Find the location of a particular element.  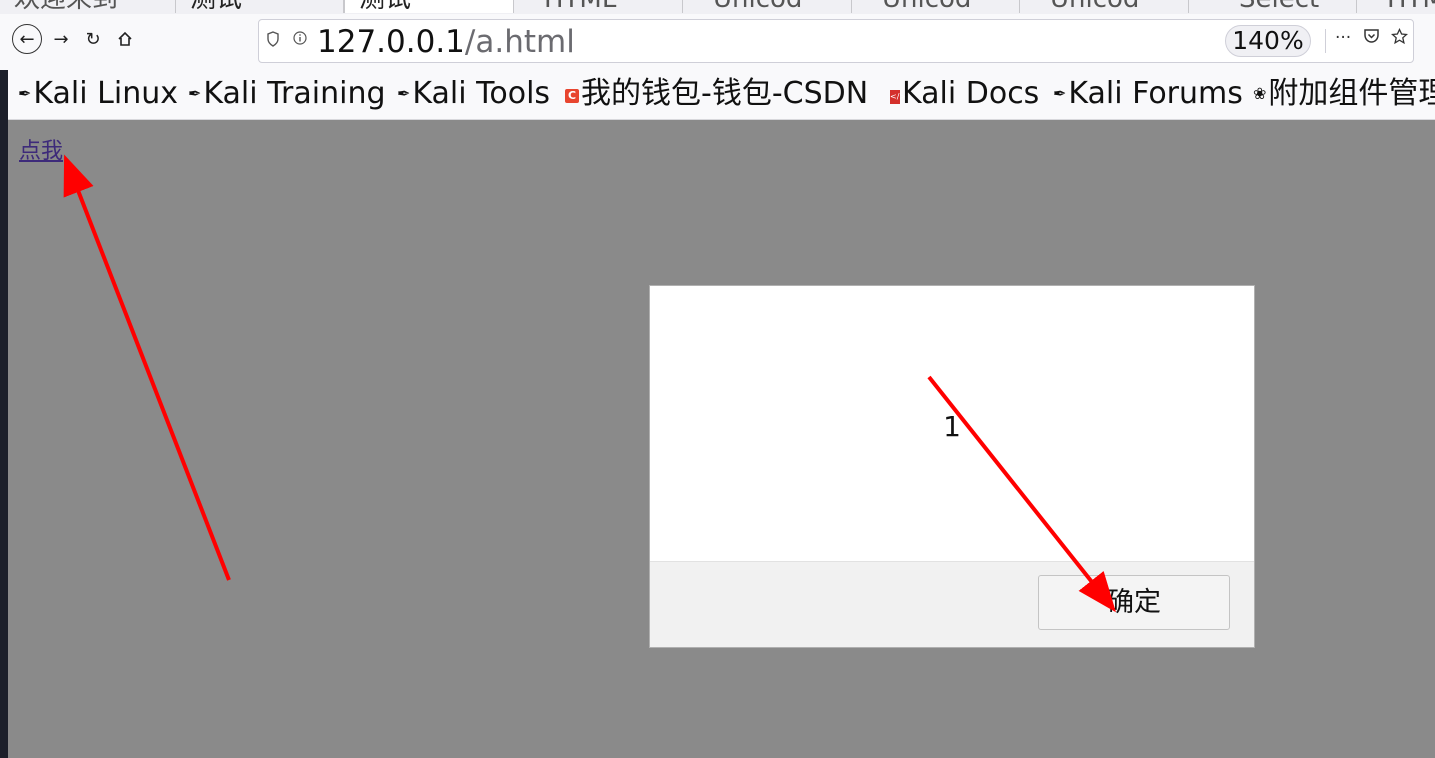

url-path: /a.html is located at coordinates (519, 42).